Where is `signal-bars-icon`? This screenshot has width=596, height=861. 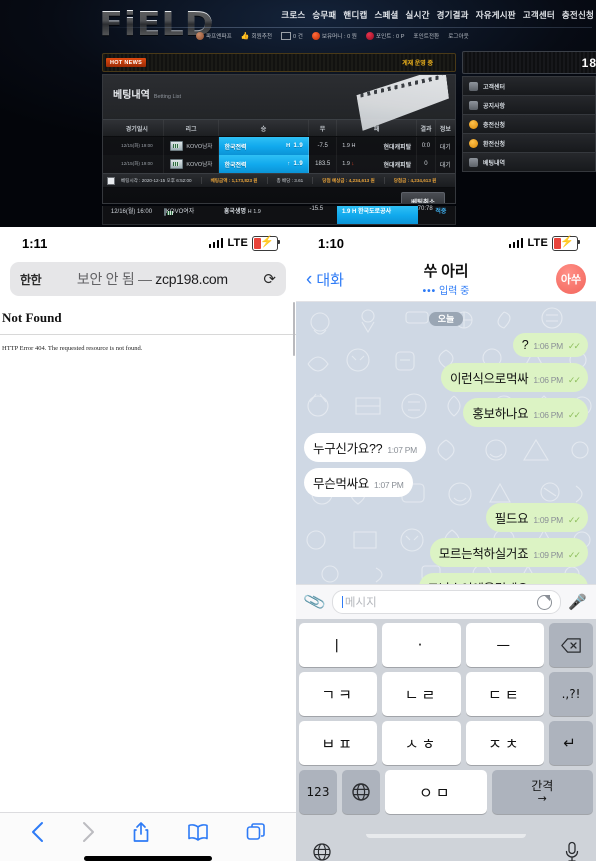 signal-bars-icon is located at coordinates (516, 243).